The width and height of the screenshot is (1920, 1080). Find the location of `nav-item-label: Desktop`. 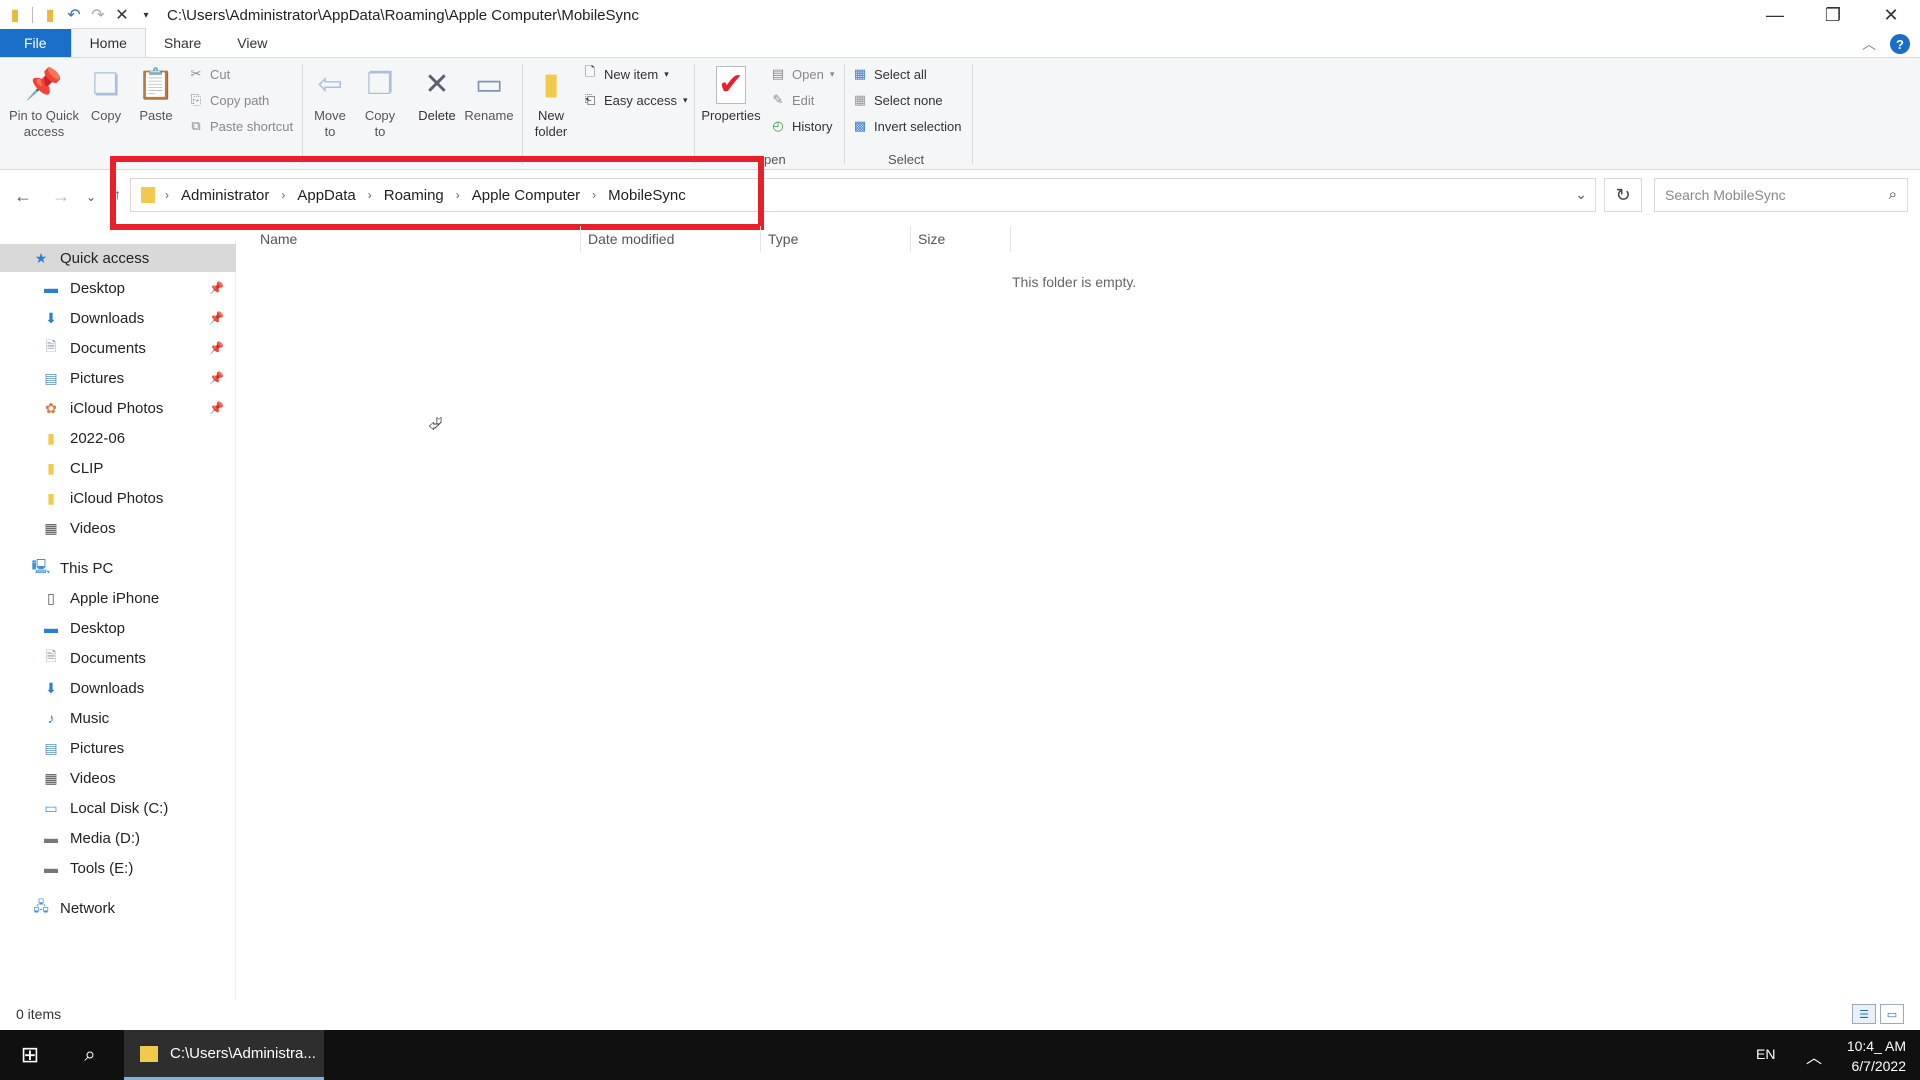

nav-item-label: Desktop is located at coordinates (98, 628).